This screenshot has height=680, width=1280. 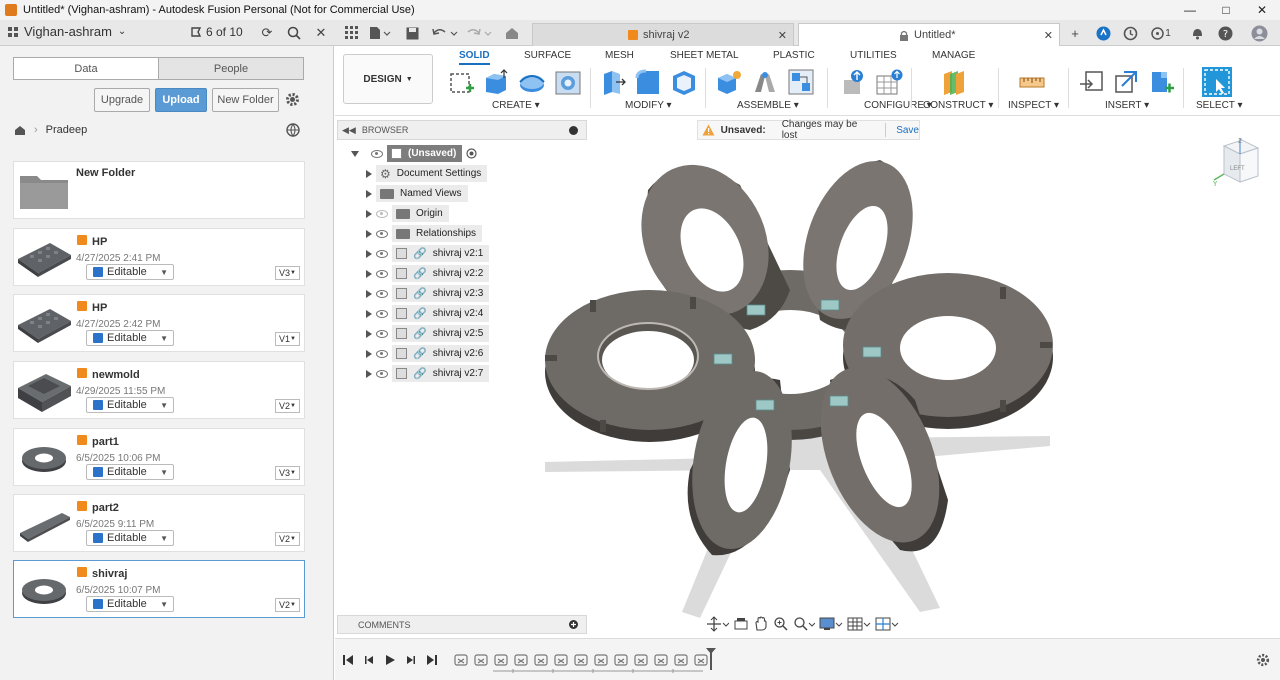 What do you see at coordinates (159, 190) in the screenshot?
I see `folder-item: New Folder` at bounding box center [159, 190].